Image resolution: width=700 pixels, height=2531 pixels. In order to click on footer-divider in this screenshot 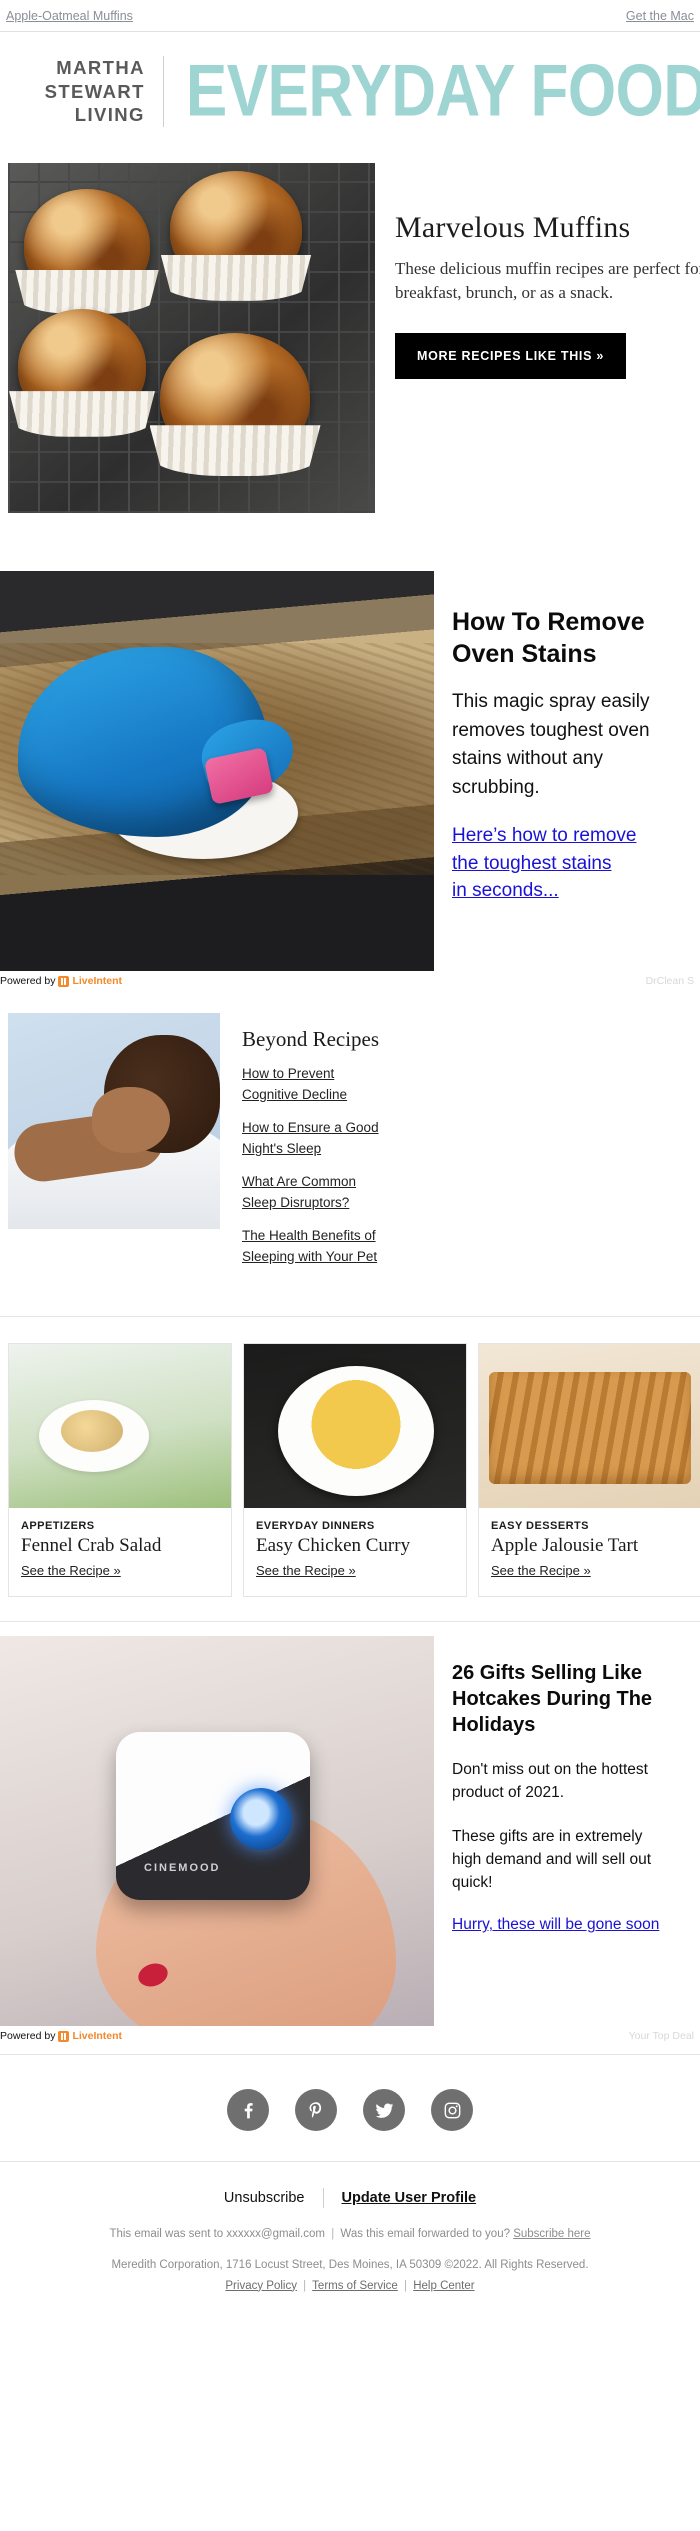, I will do `click(323, 2198)`.